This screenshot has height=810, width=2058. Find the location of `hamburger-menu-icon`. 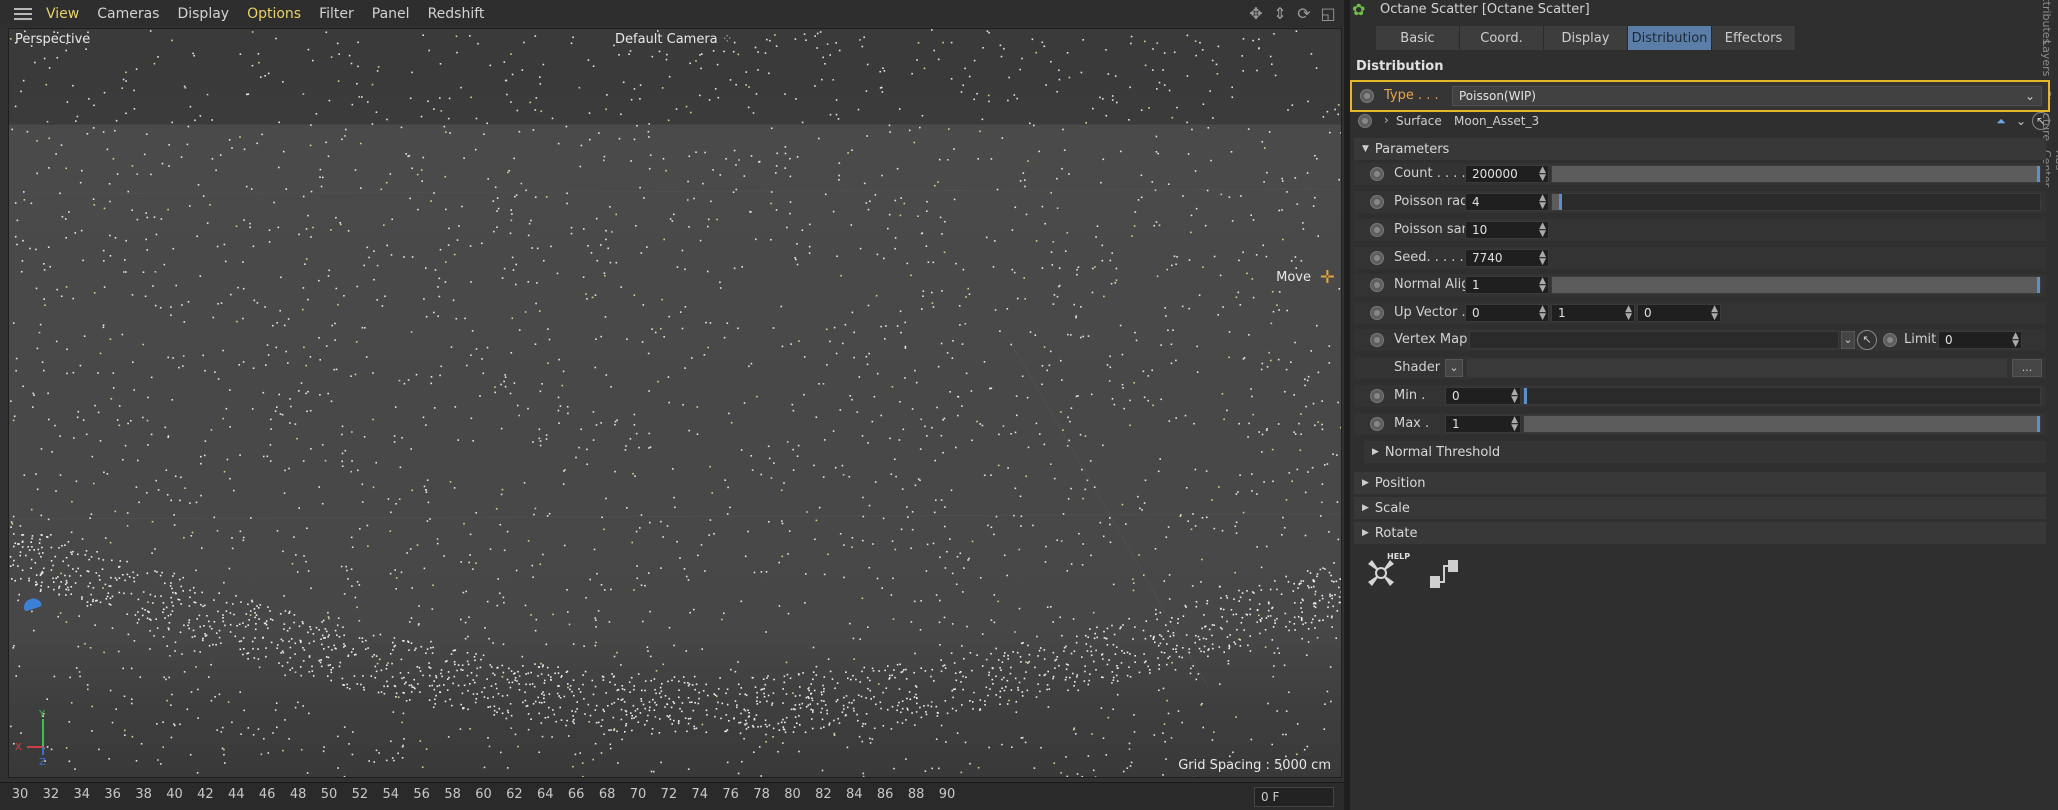

hamburger-menu-icon is located at coordinates (23, 13).